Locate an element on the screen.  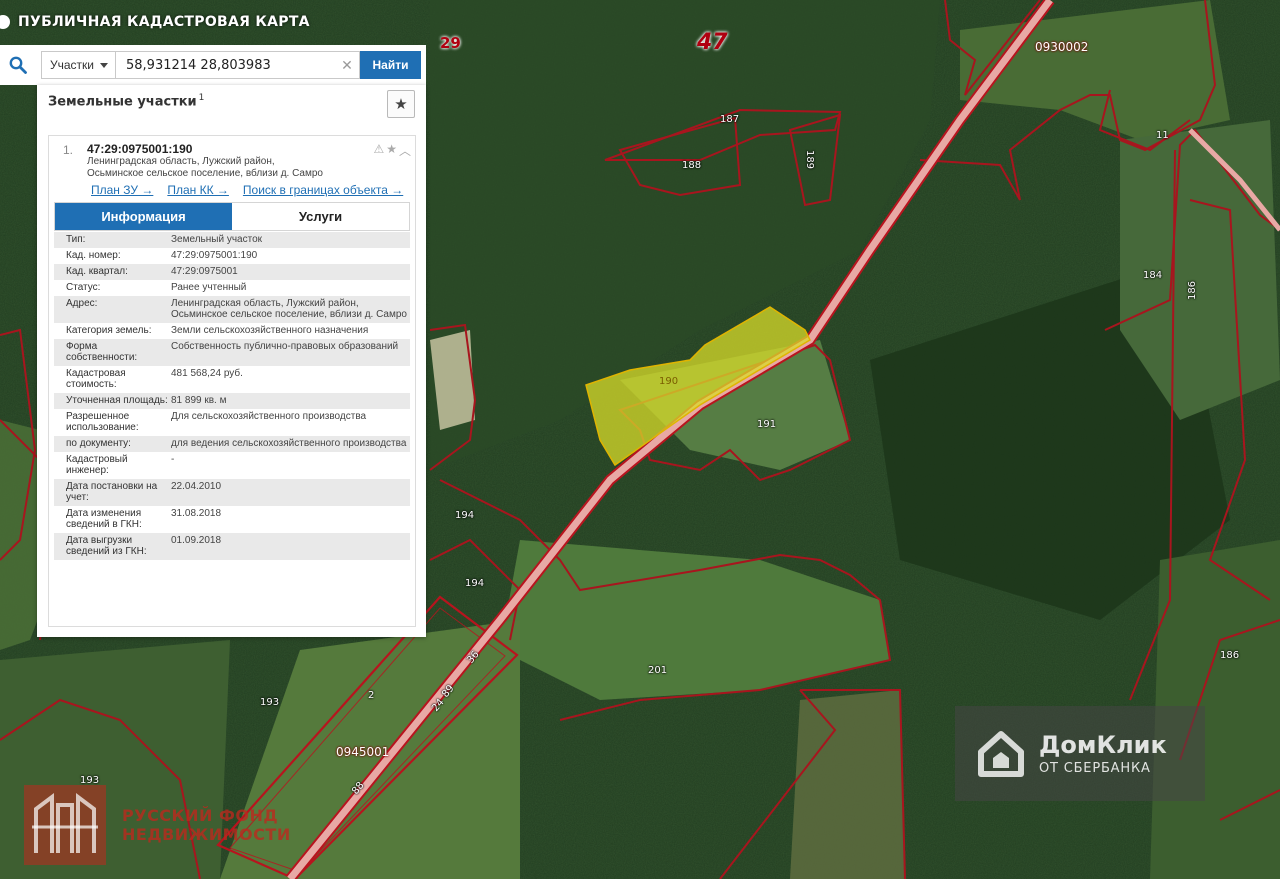
cad-number-link: 47:29:0975001:190 is located at coordinates (290, 256).